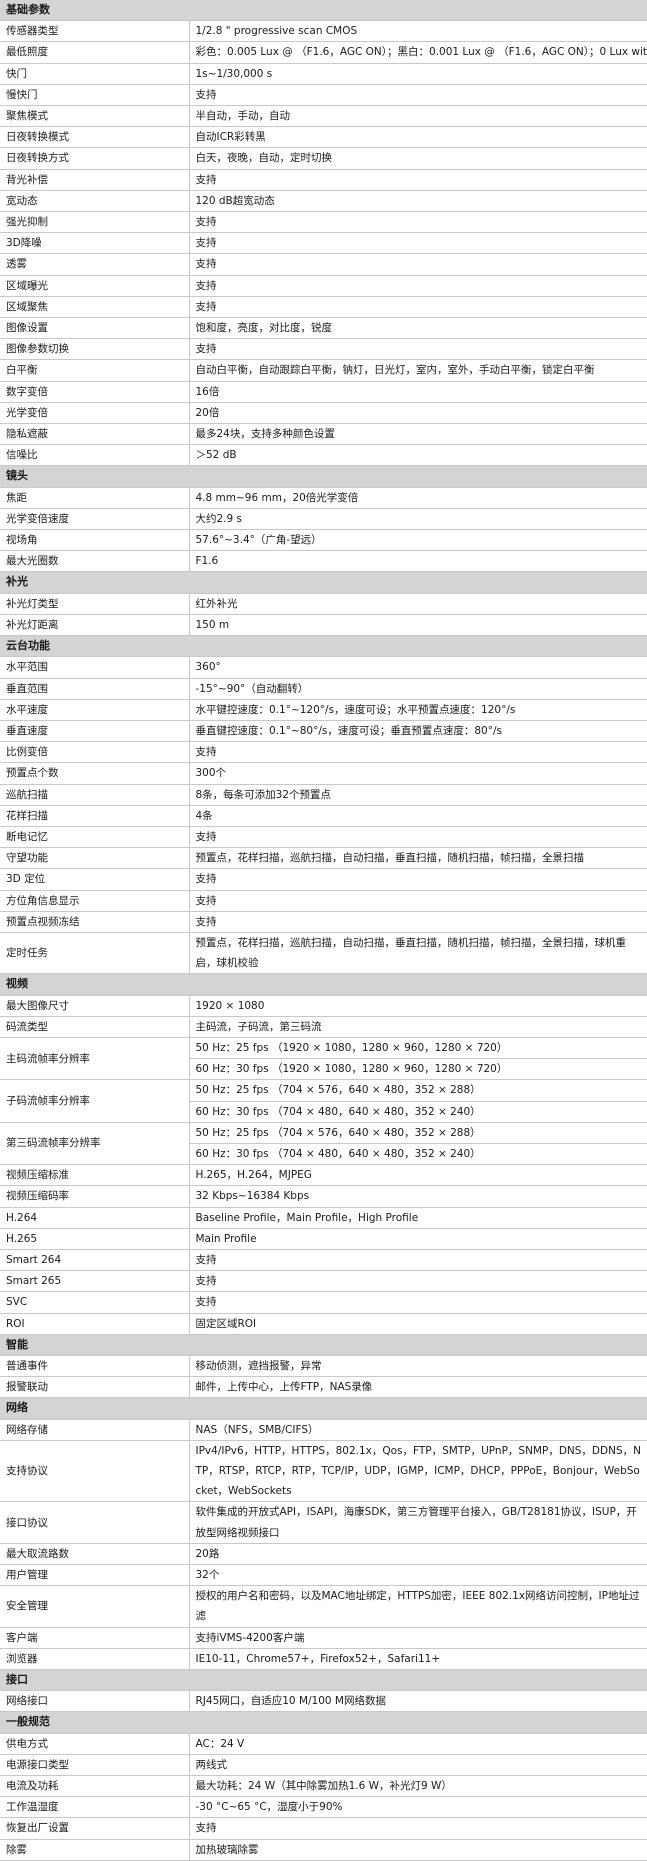 The height and width of the screenshot is (1861, 647). Describe the element at coordinates (323, 816) in the screenshot. I see `table-row: 花样扫描 4条` at that location.